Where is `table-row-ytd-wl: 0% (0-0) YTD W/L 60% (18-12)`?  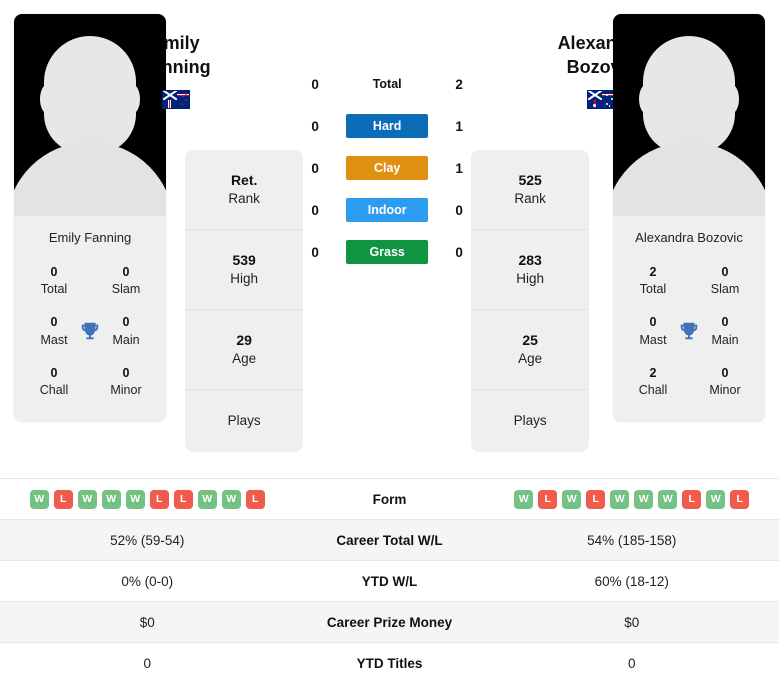
table-row-ytd-wl: 0% (0-0) YTD W/L 60% (18-12) is located at coordinates (389, 581).